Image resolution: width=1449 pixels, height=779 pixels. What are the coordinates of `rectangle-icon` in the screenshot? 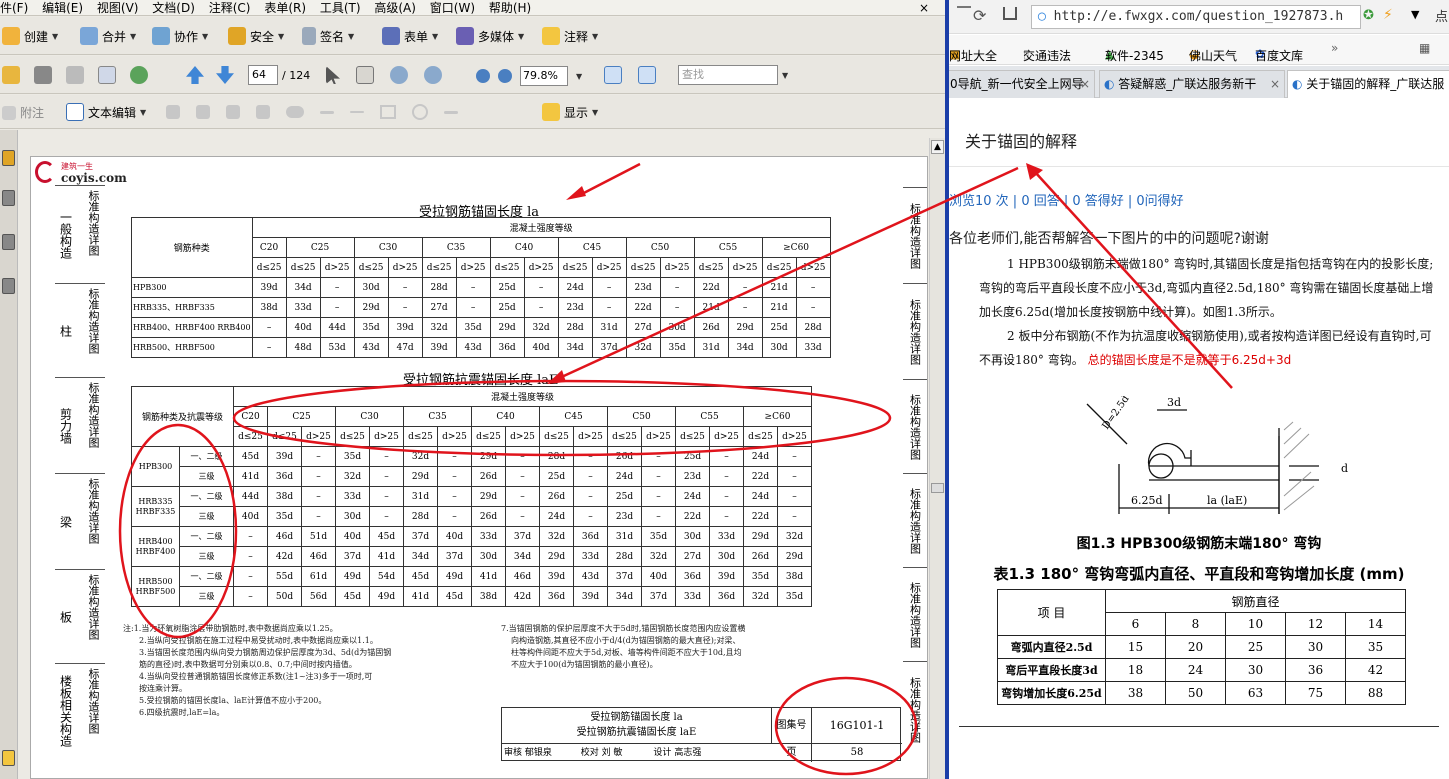 It's located at (388, 112).